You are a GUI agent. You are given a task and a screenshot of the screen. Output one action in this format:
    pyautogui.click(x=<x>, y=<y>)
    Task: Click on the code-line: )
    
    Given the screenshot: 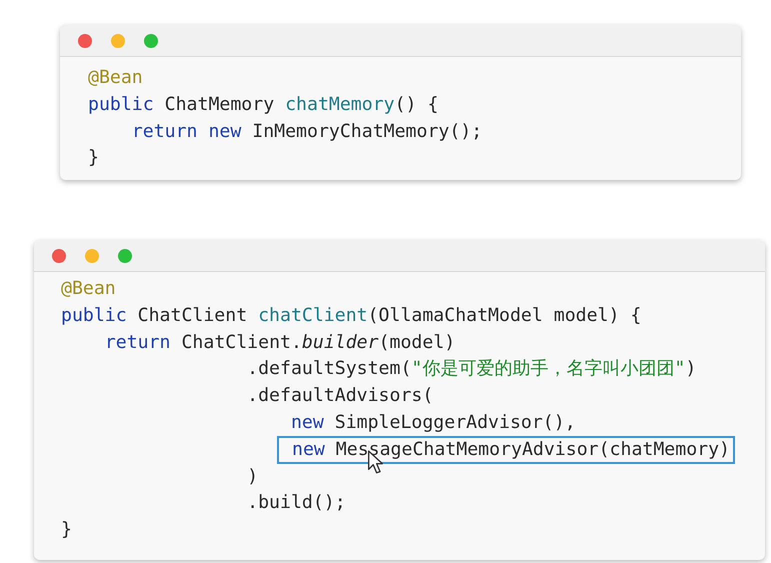 What is the action you would take?
    pyautogui.click(x=252, y=476)
    